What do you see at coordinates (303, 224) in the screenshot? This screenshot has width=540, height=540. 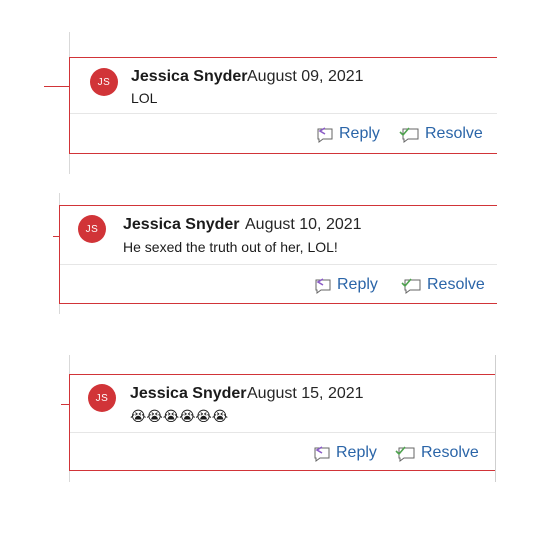 I see `comment-date: August 10, 2021` at bounding box center [303, 224].